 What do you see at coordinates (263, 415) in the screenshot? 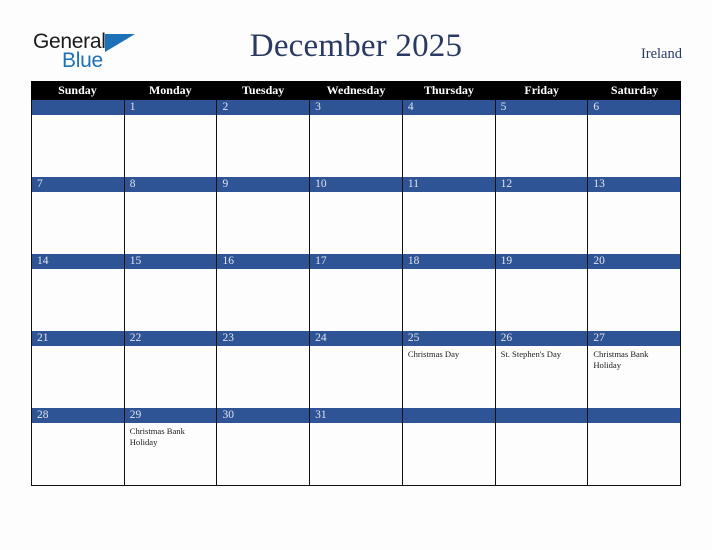
I see `day-number: 30` at bounding box center [263, 415].